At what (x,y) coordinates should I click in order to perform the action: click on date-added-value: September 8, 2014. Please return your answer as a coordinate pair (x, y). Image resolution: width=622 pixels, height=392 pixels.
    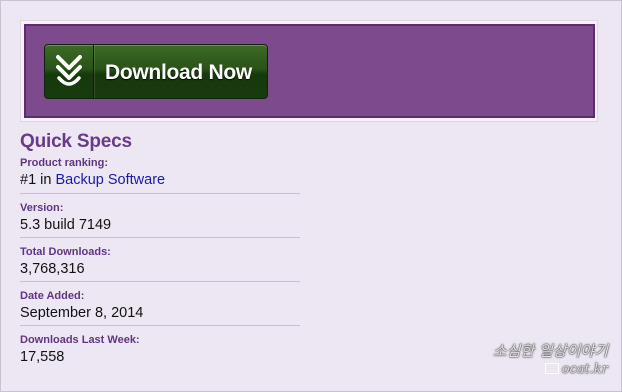
    Looking at the image, I should click on (82, 313).